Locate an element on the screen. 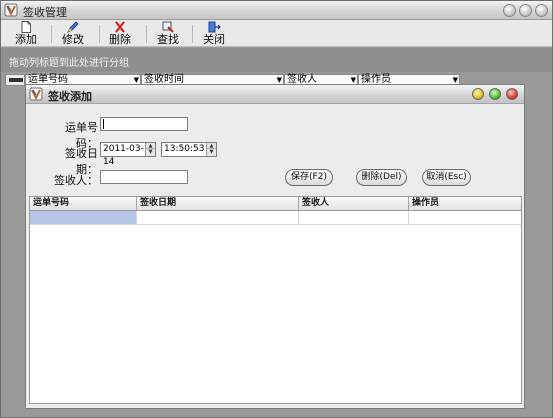 This screenshot has height=418, width=553. grid-header: 运单号码 签收日期 签收人 操作员 is located at coordinates (275, 204).